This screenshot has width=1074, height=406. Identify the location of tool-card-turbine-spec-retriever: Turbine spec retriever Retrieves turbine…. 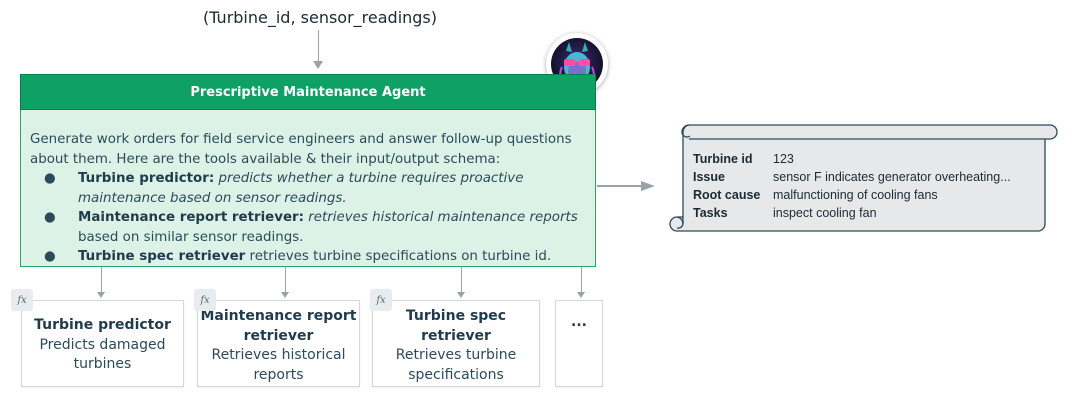
(456, 343).